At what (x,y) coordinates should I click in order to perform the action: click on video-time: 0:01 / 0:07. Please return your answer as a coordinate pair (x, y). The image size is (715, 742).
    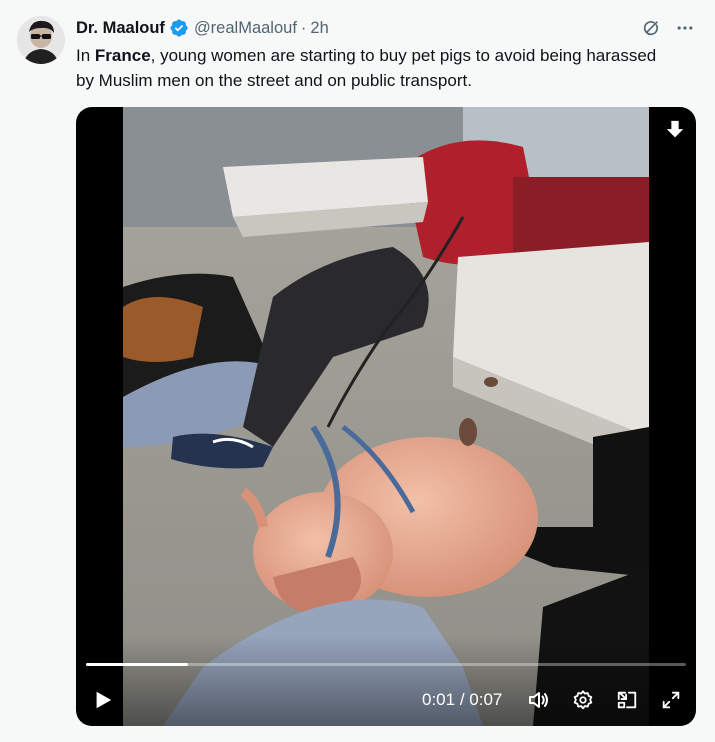
    Looking at the image, I should click on (462, 700).